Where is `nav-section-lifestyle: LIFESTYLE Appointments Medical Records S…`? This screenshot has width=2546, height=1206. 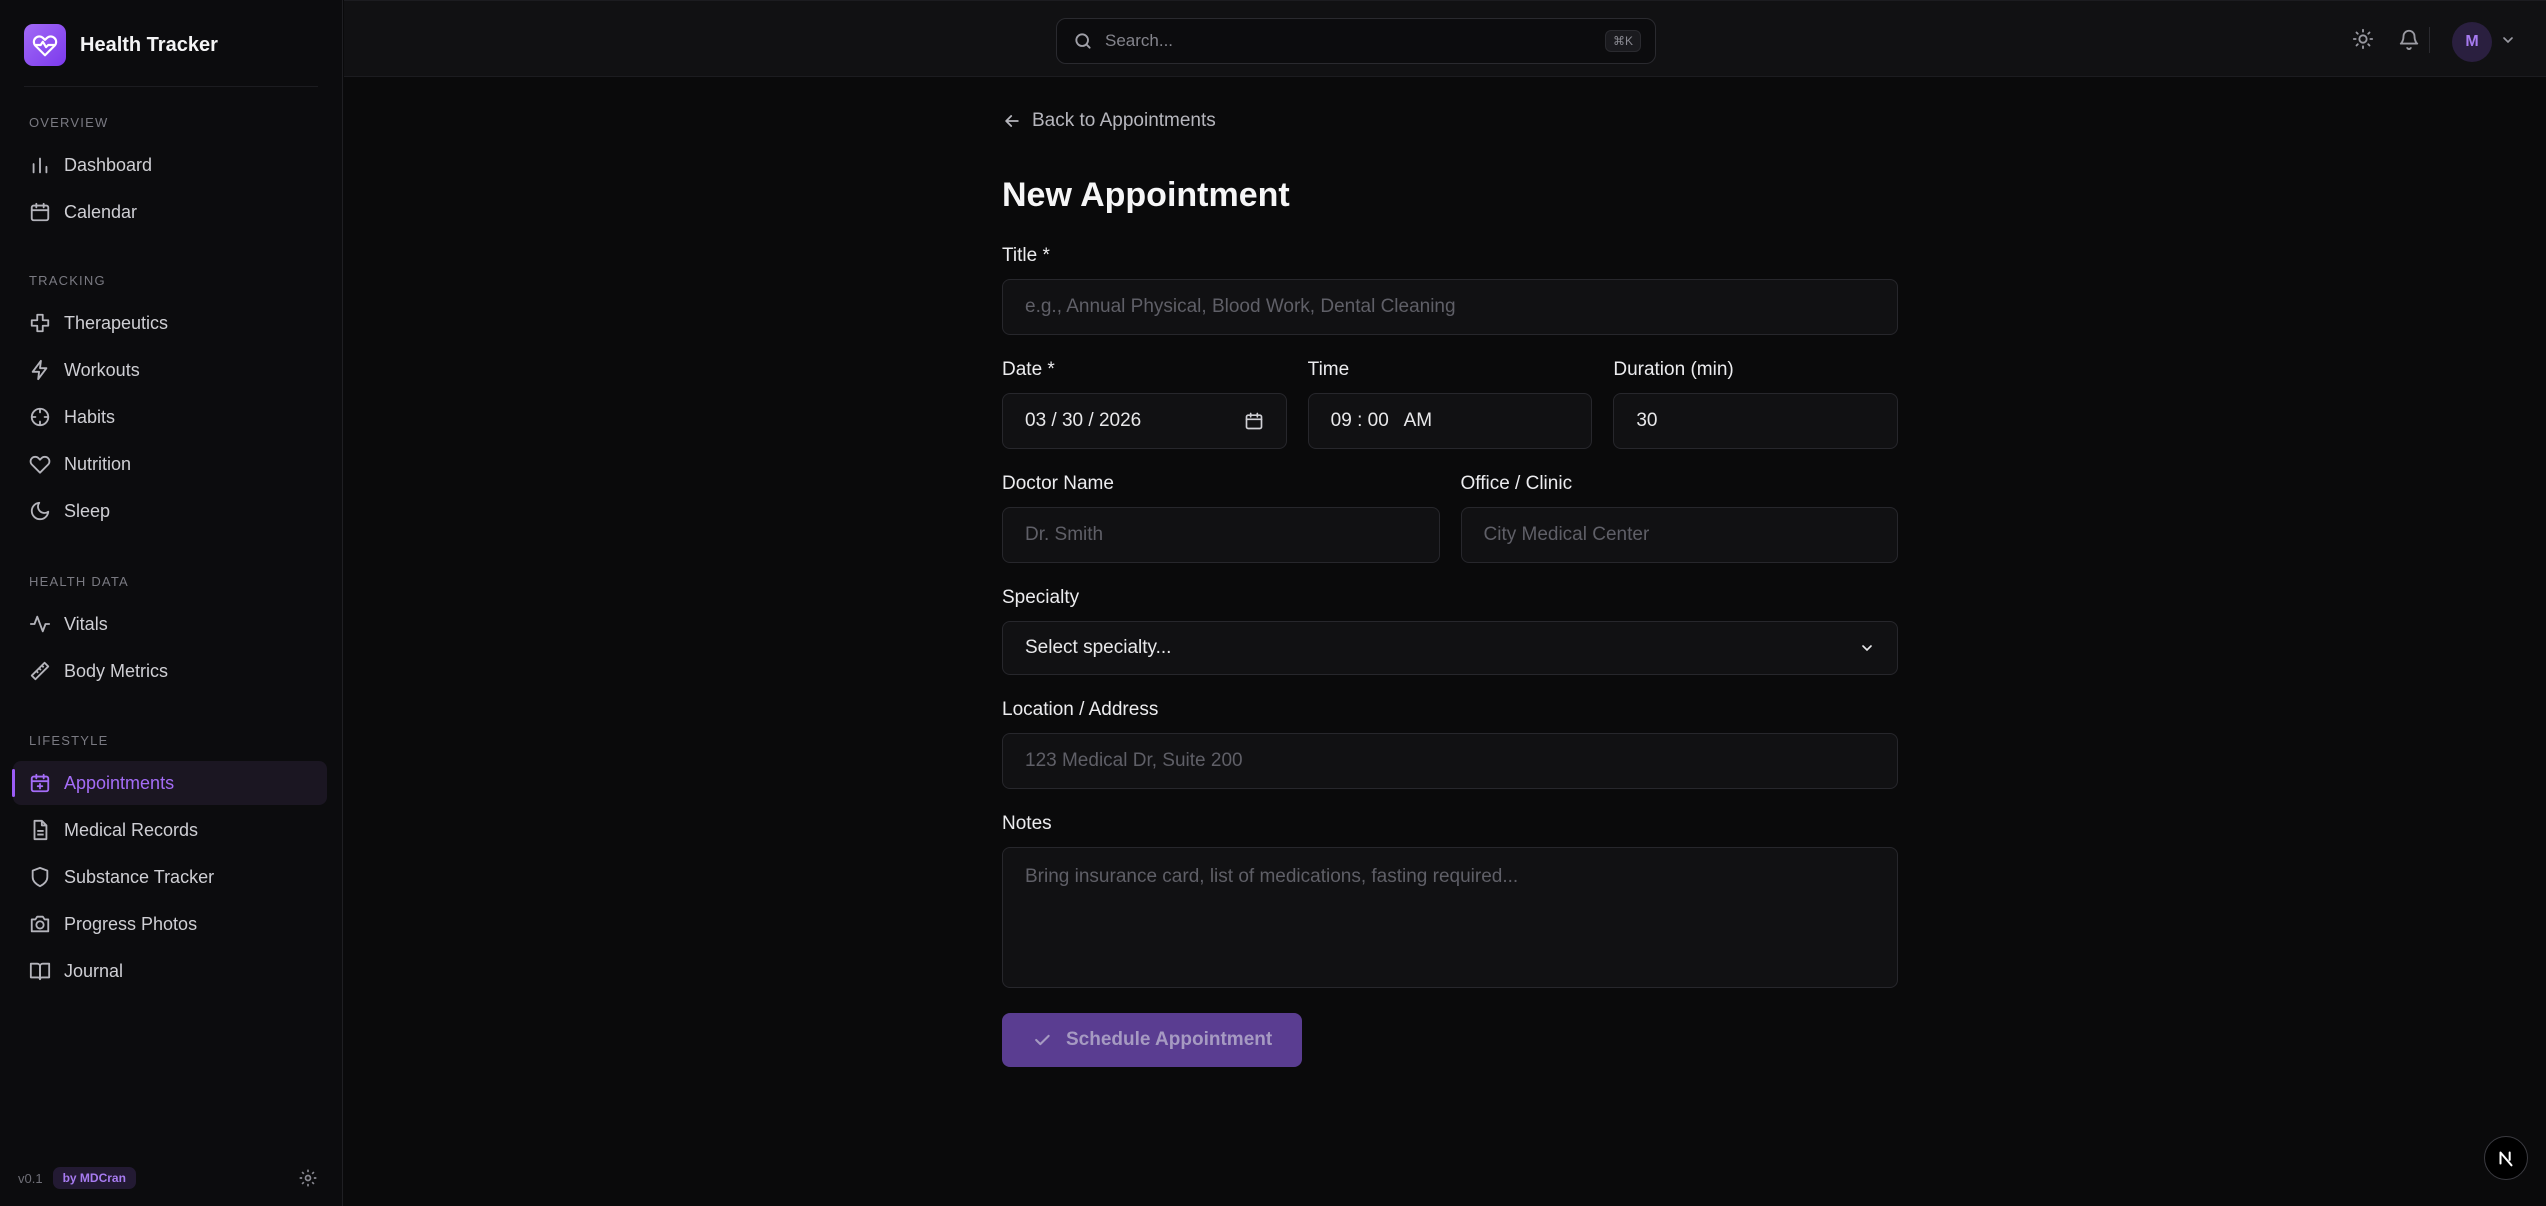
nav-section-lifestyle: LIFESTYLE Appointments Medical Records S… is located at coordinates (171, 863).